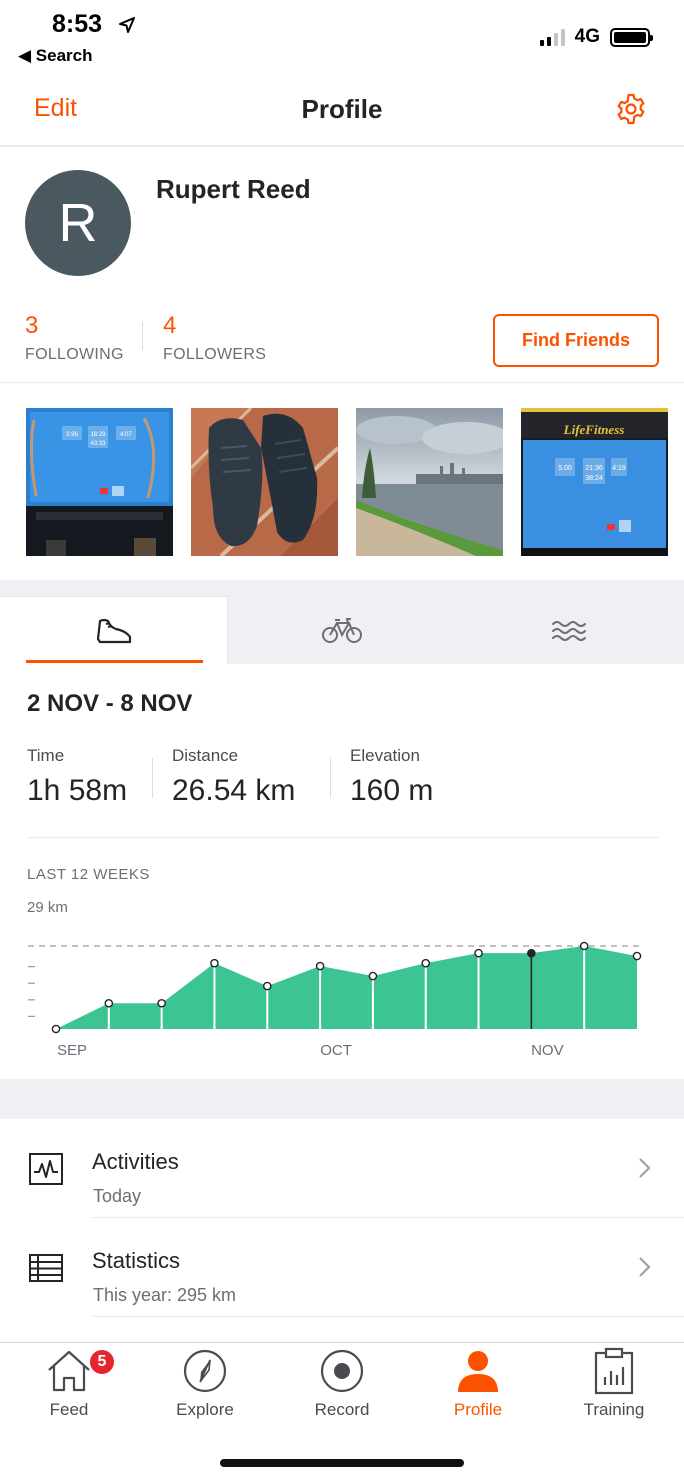 The width and height of the screenshot is (684, 1481). What do you see at coordinates (205, 755) in the screenshot?
I see `stat-distance-label: Distance` at bounding box center [205, 755].